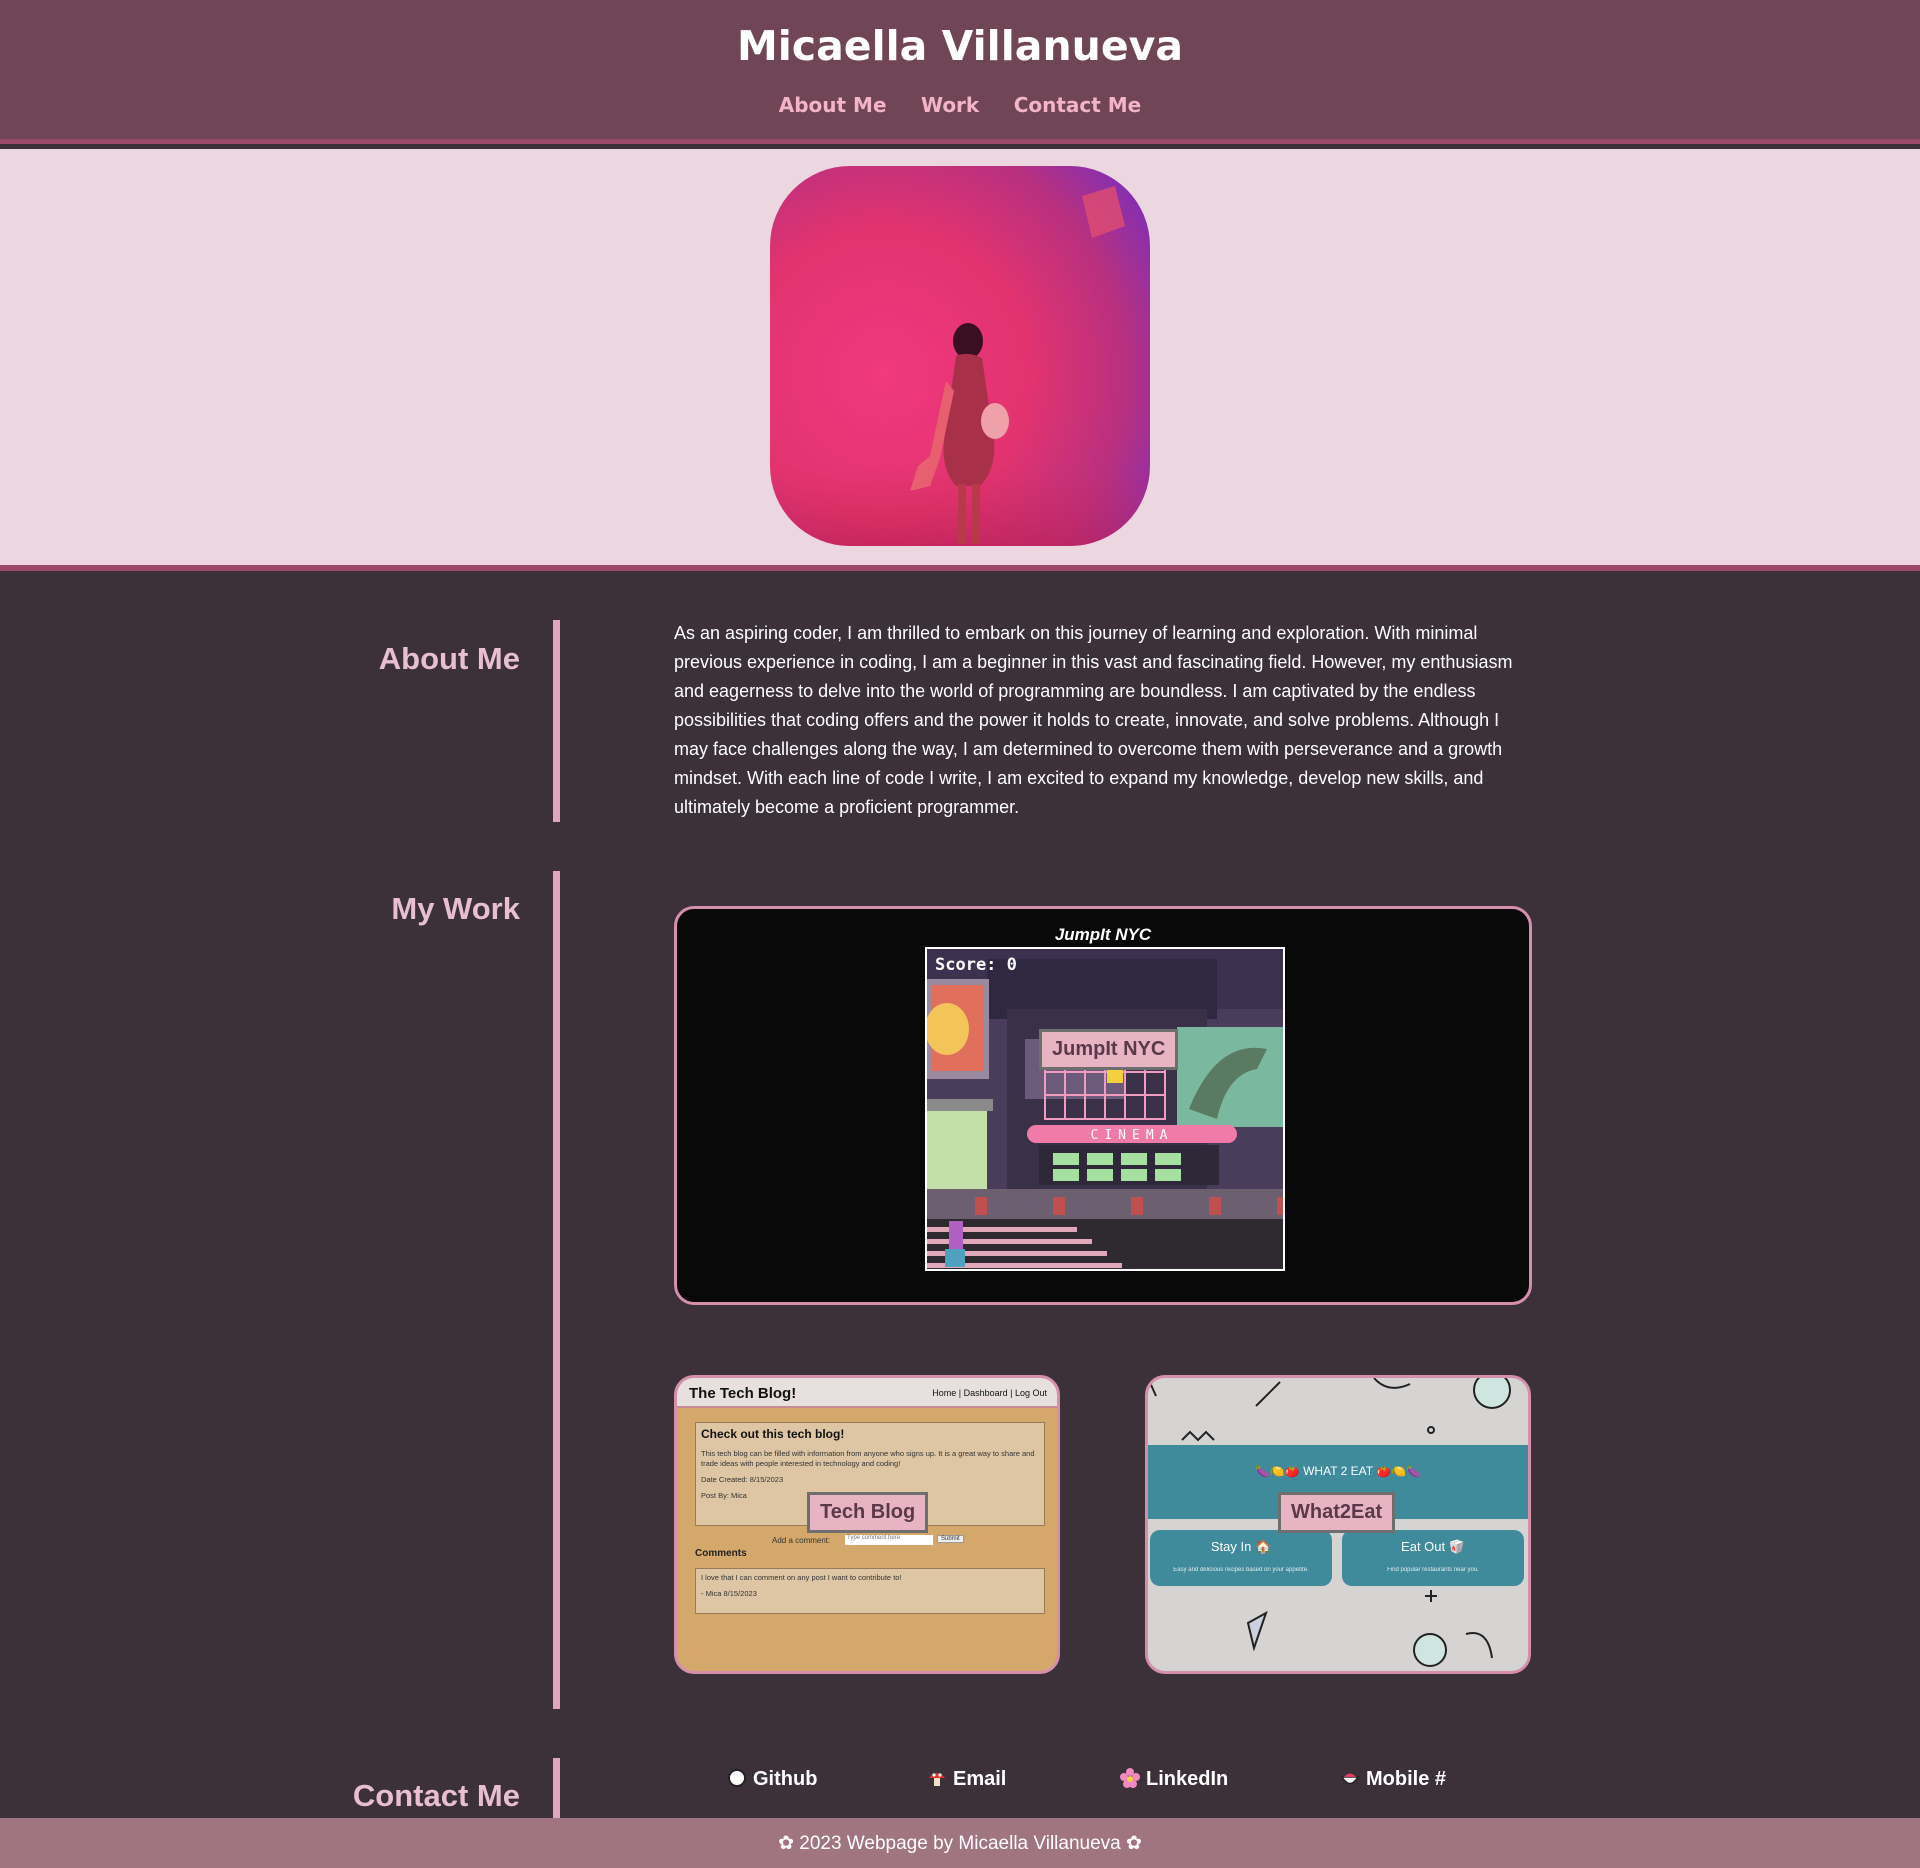 The height and width of the screenshot is (1868, 1920). I want to click on blog-add-comment-label: Add a comment:, so click(801, 1540).